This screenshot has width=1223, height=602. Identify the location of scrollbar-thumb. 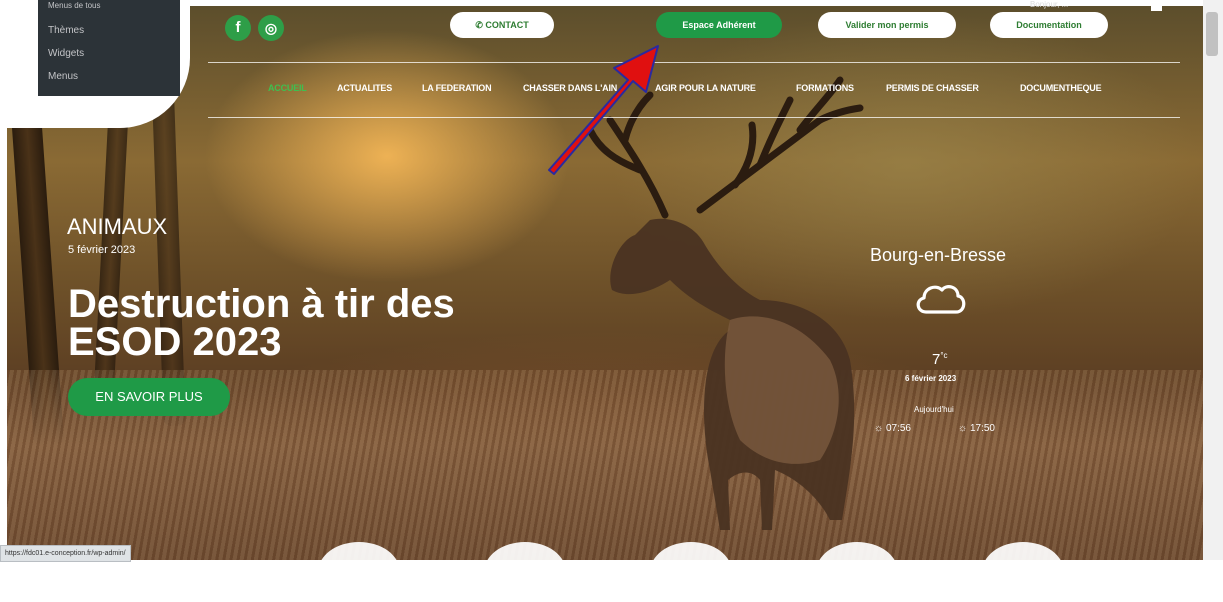
(1212, 34).